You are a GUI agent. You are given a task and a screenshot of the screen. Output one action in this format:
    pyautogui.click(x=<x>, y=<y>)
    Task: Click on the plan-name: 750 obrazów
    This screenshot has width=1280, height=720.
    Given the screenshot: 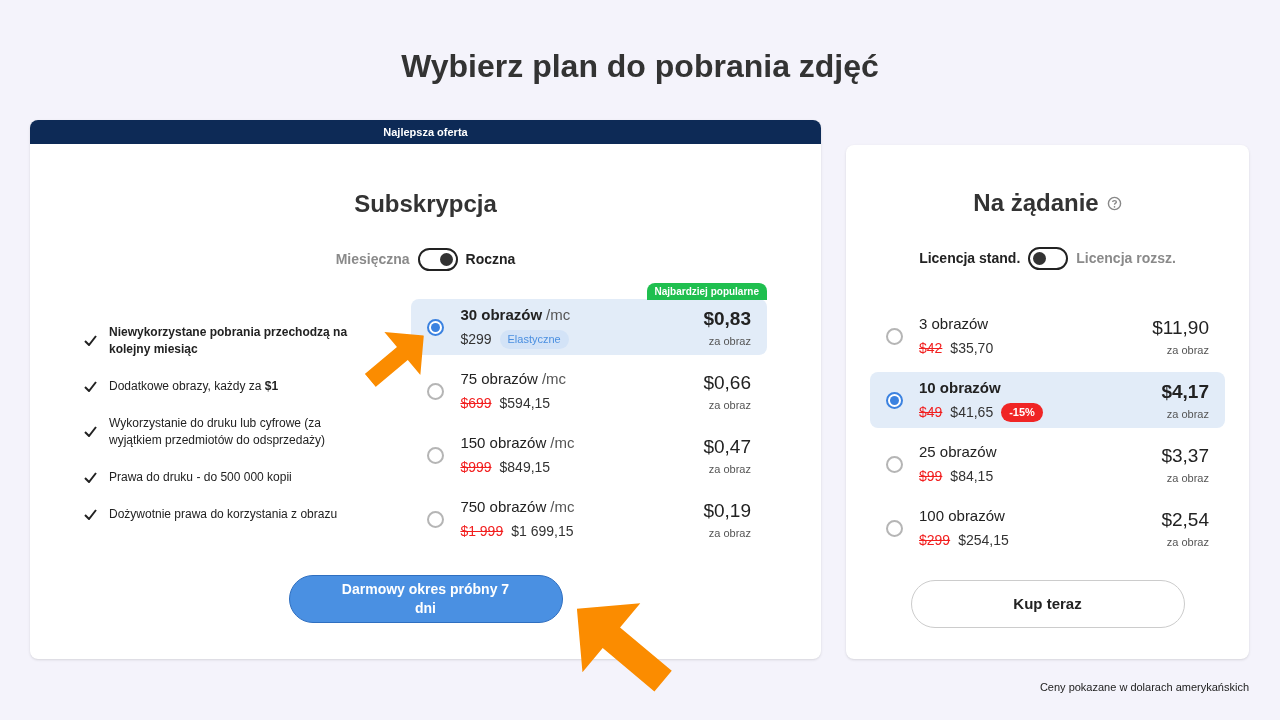 What is the action you would take?
    pyautogui.click(x=503, y=507)
    